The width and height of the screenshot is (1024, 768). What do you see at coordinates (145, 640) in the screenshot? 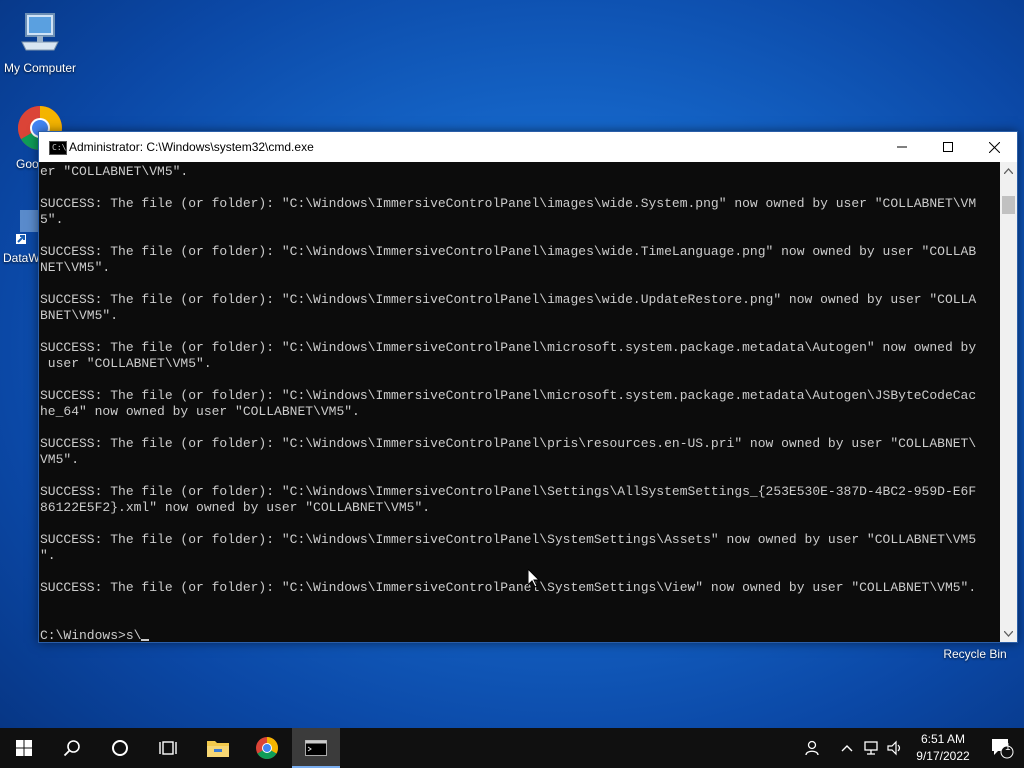
I see `text-cursor` at bounding box center [145, 640].